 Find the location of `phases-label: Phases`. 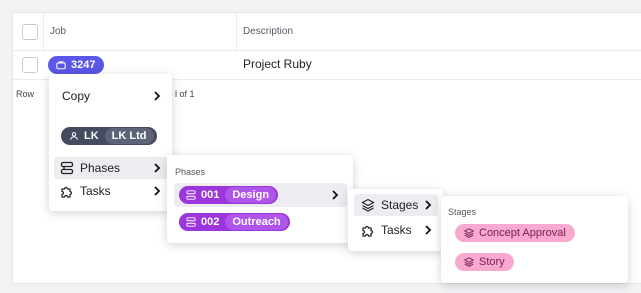

phases-label: Phases is located at coordinates (100, 168).